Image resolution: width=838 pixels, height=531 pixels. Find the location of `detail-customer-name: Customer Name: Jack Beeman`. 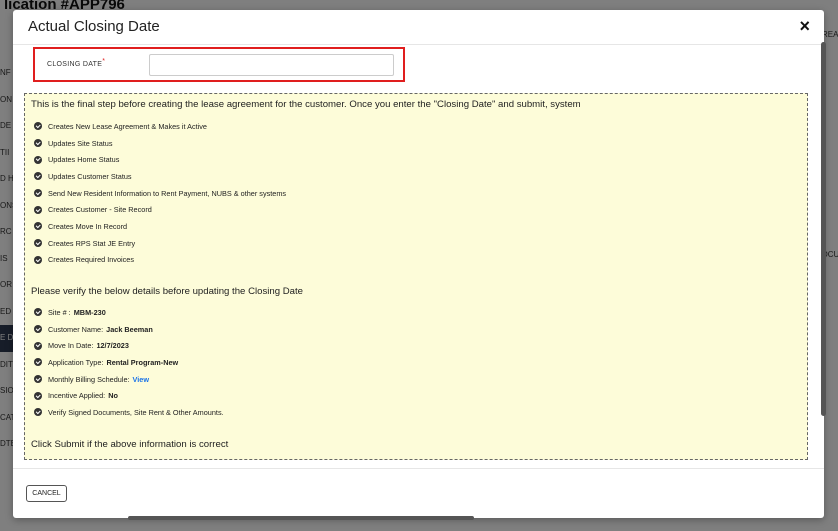

detail-customer-name: Customer Name: Jack Beeman is located at coordinates (129, 329).